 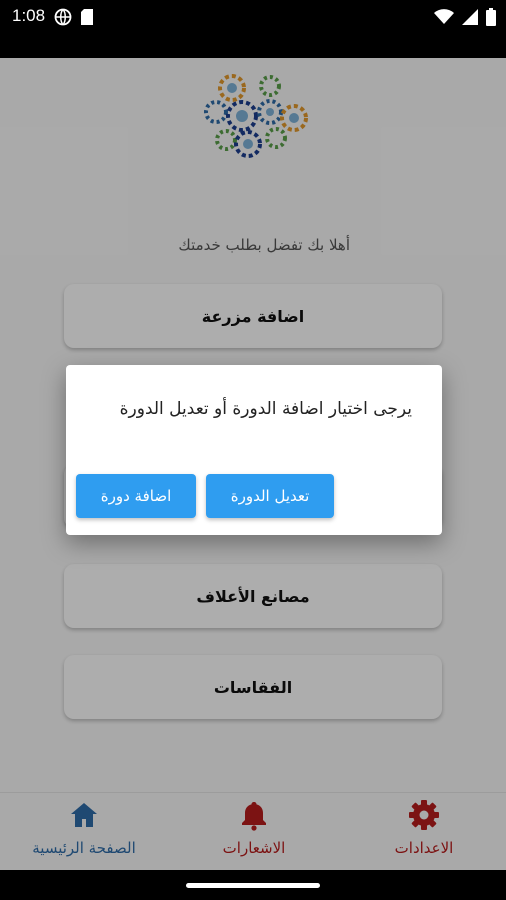 I want to click on add-cycle-button: اضافة دورة, so click(x=136, y=496).